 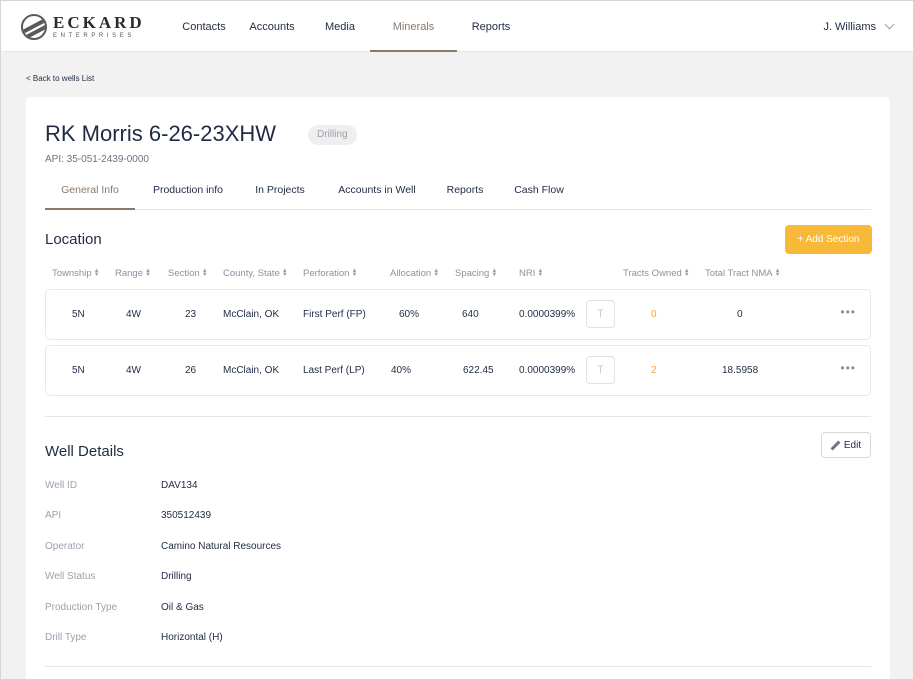 What do you see at coordinates (401, 370) in the screenshot?
I see `cell-allocation: 40%` at bounding box center [401, 370].